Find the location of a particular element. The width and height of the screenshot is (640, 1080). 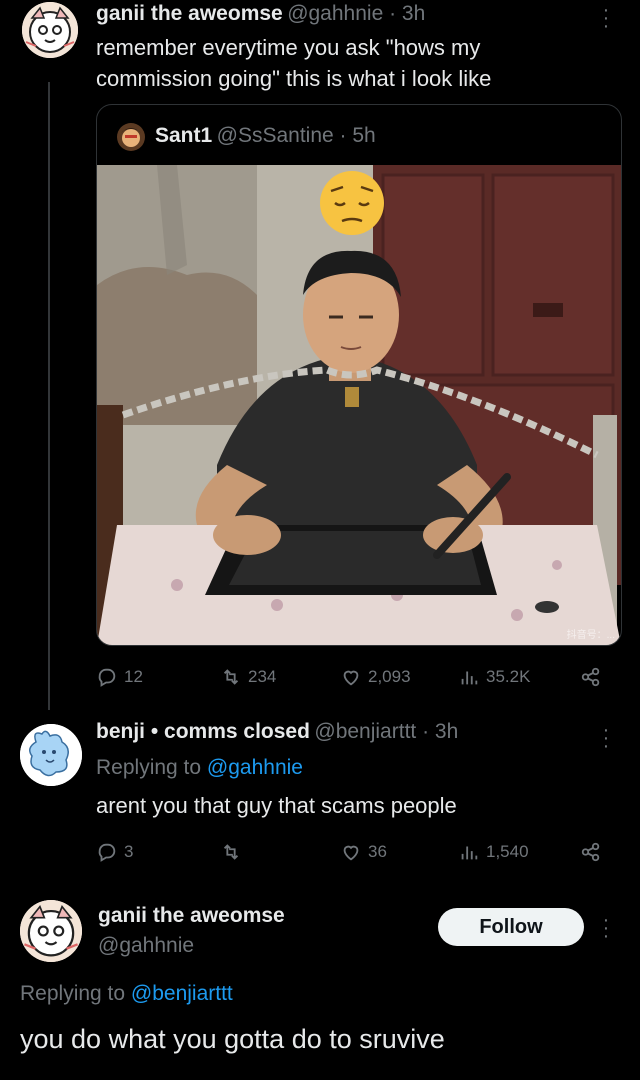

views-button: 1,540 is located at coordinates (493, 852).